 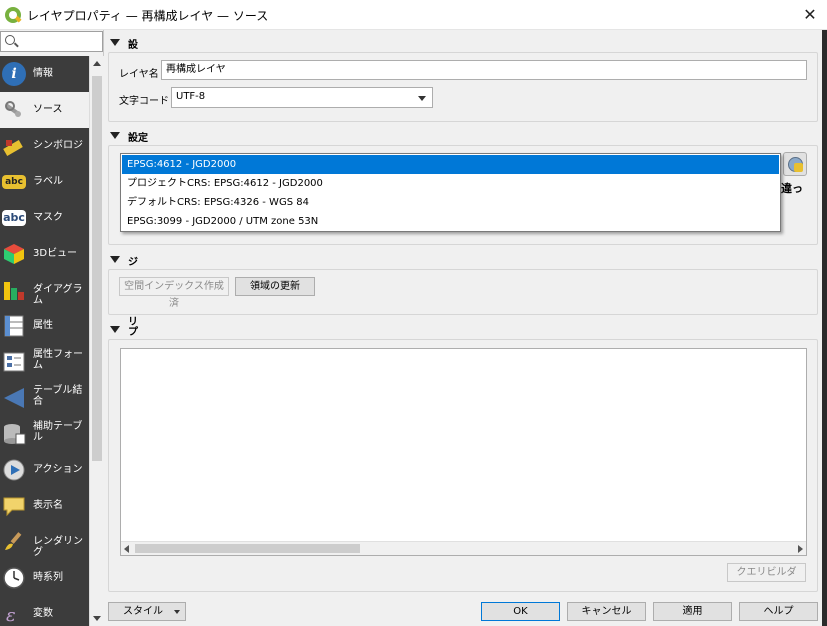 What do you see at coordinates (126, 549) in the screenshot?
I see `scroll-left-icon` at bounding box center [126, 549].